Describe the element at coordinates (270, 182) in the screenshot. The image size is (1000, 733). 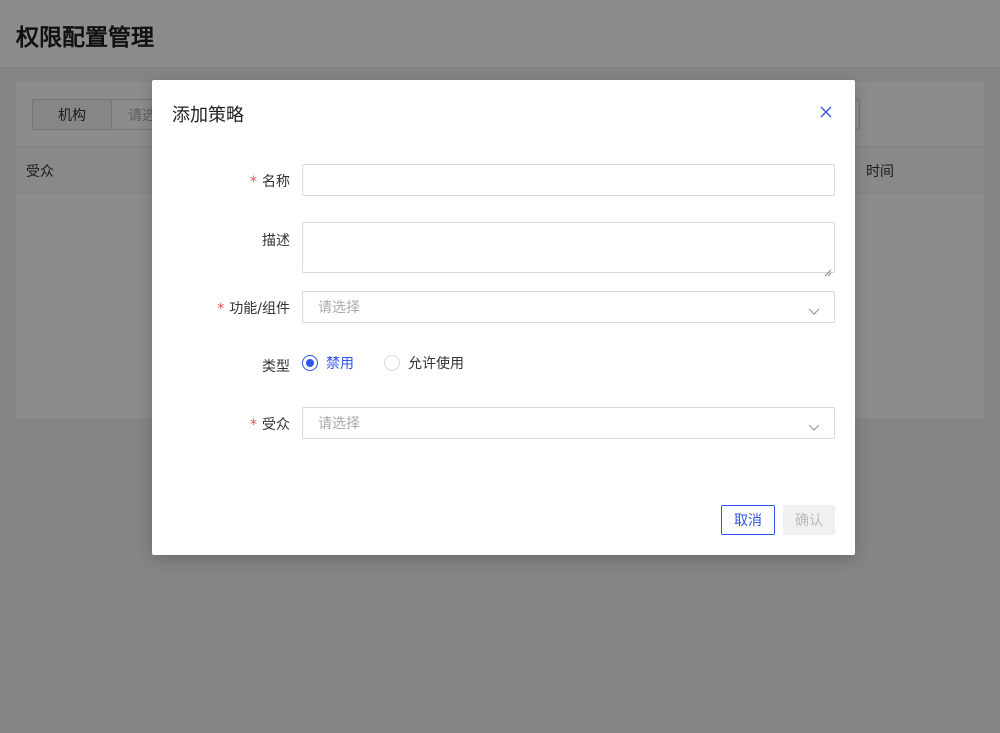
I see `name-label: * 名称` at that location.